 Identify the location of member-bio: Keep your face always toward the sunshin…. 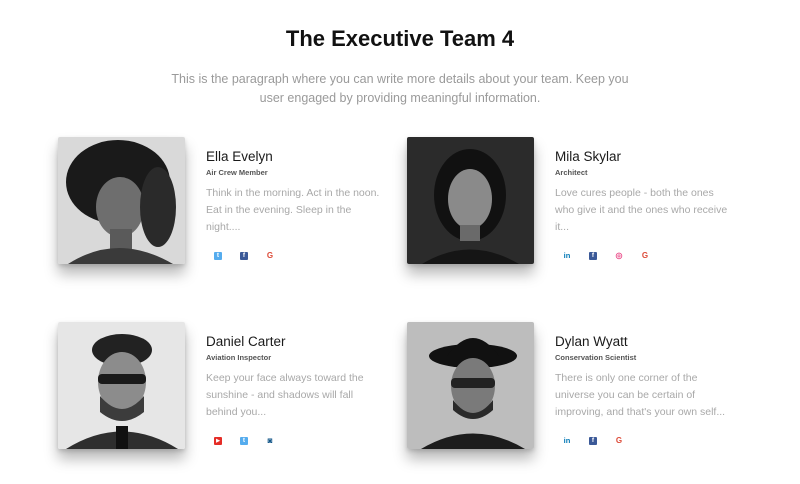
(285, 395).